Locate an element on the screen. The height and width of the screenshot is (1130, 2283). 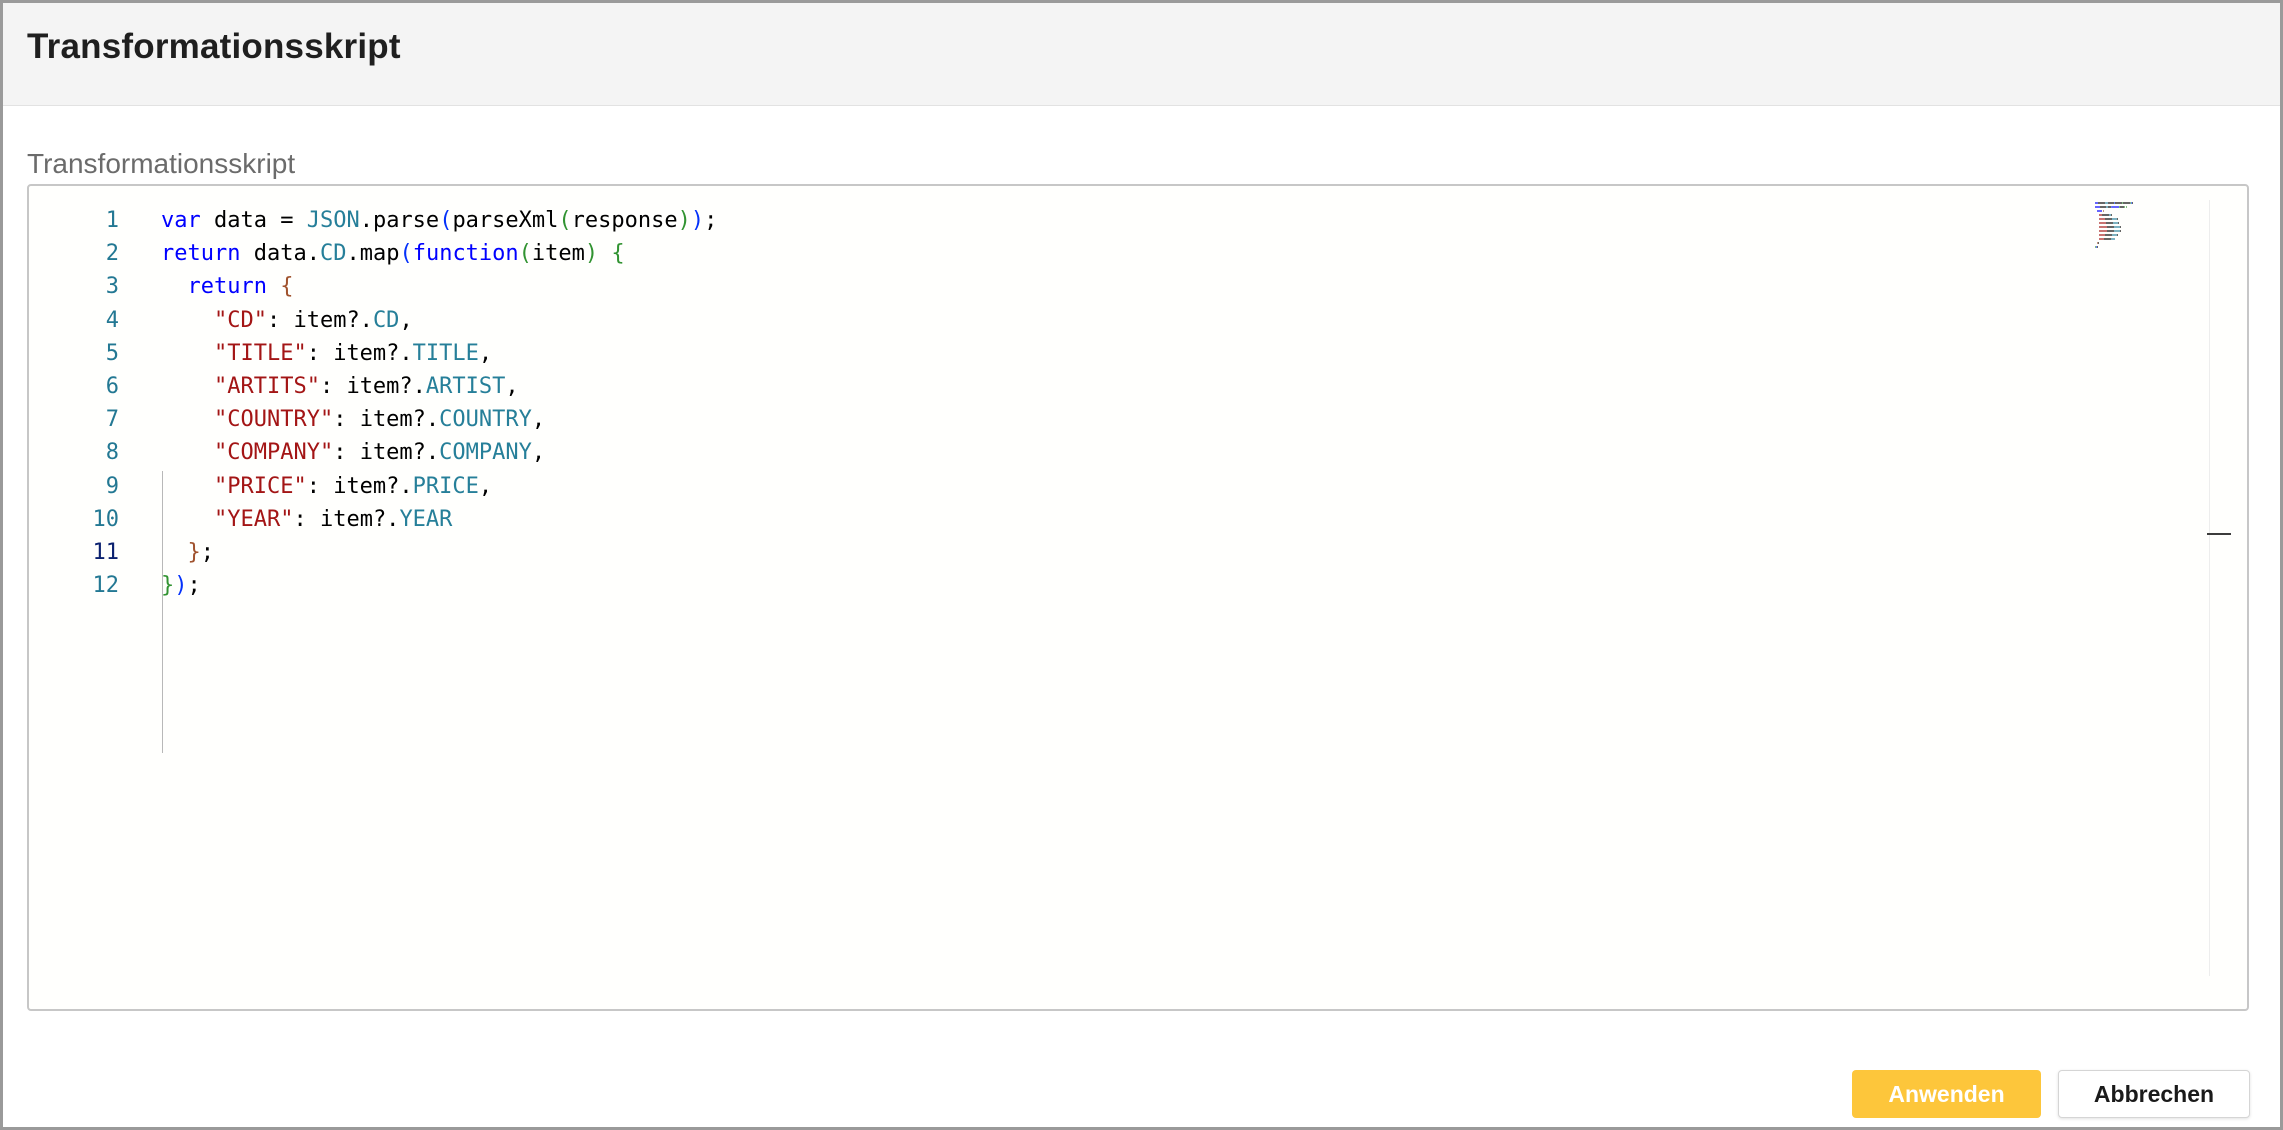
code-line: return data.CD.map(function(item) { is located at coordinates (439, 253).